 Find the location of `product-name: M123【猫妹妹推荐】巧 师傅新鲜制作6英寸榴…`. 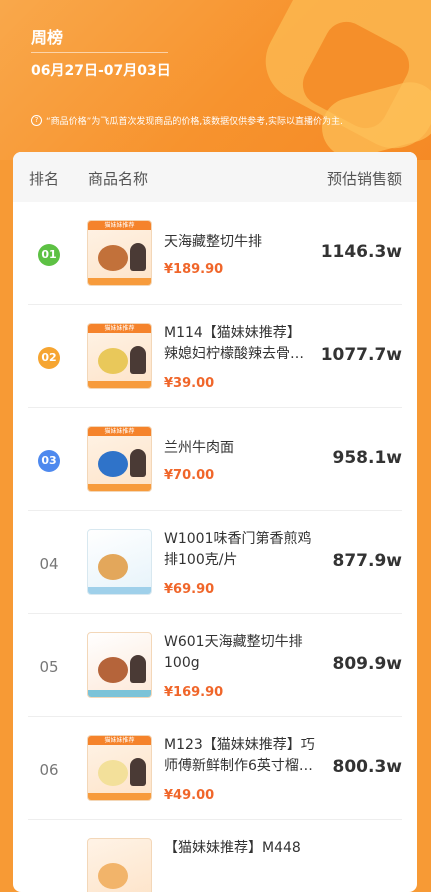

product-name: M123【猫妹妹推荐】巧 师傅新鲜制作6英寸榴… is located at coordinates (244, 756).